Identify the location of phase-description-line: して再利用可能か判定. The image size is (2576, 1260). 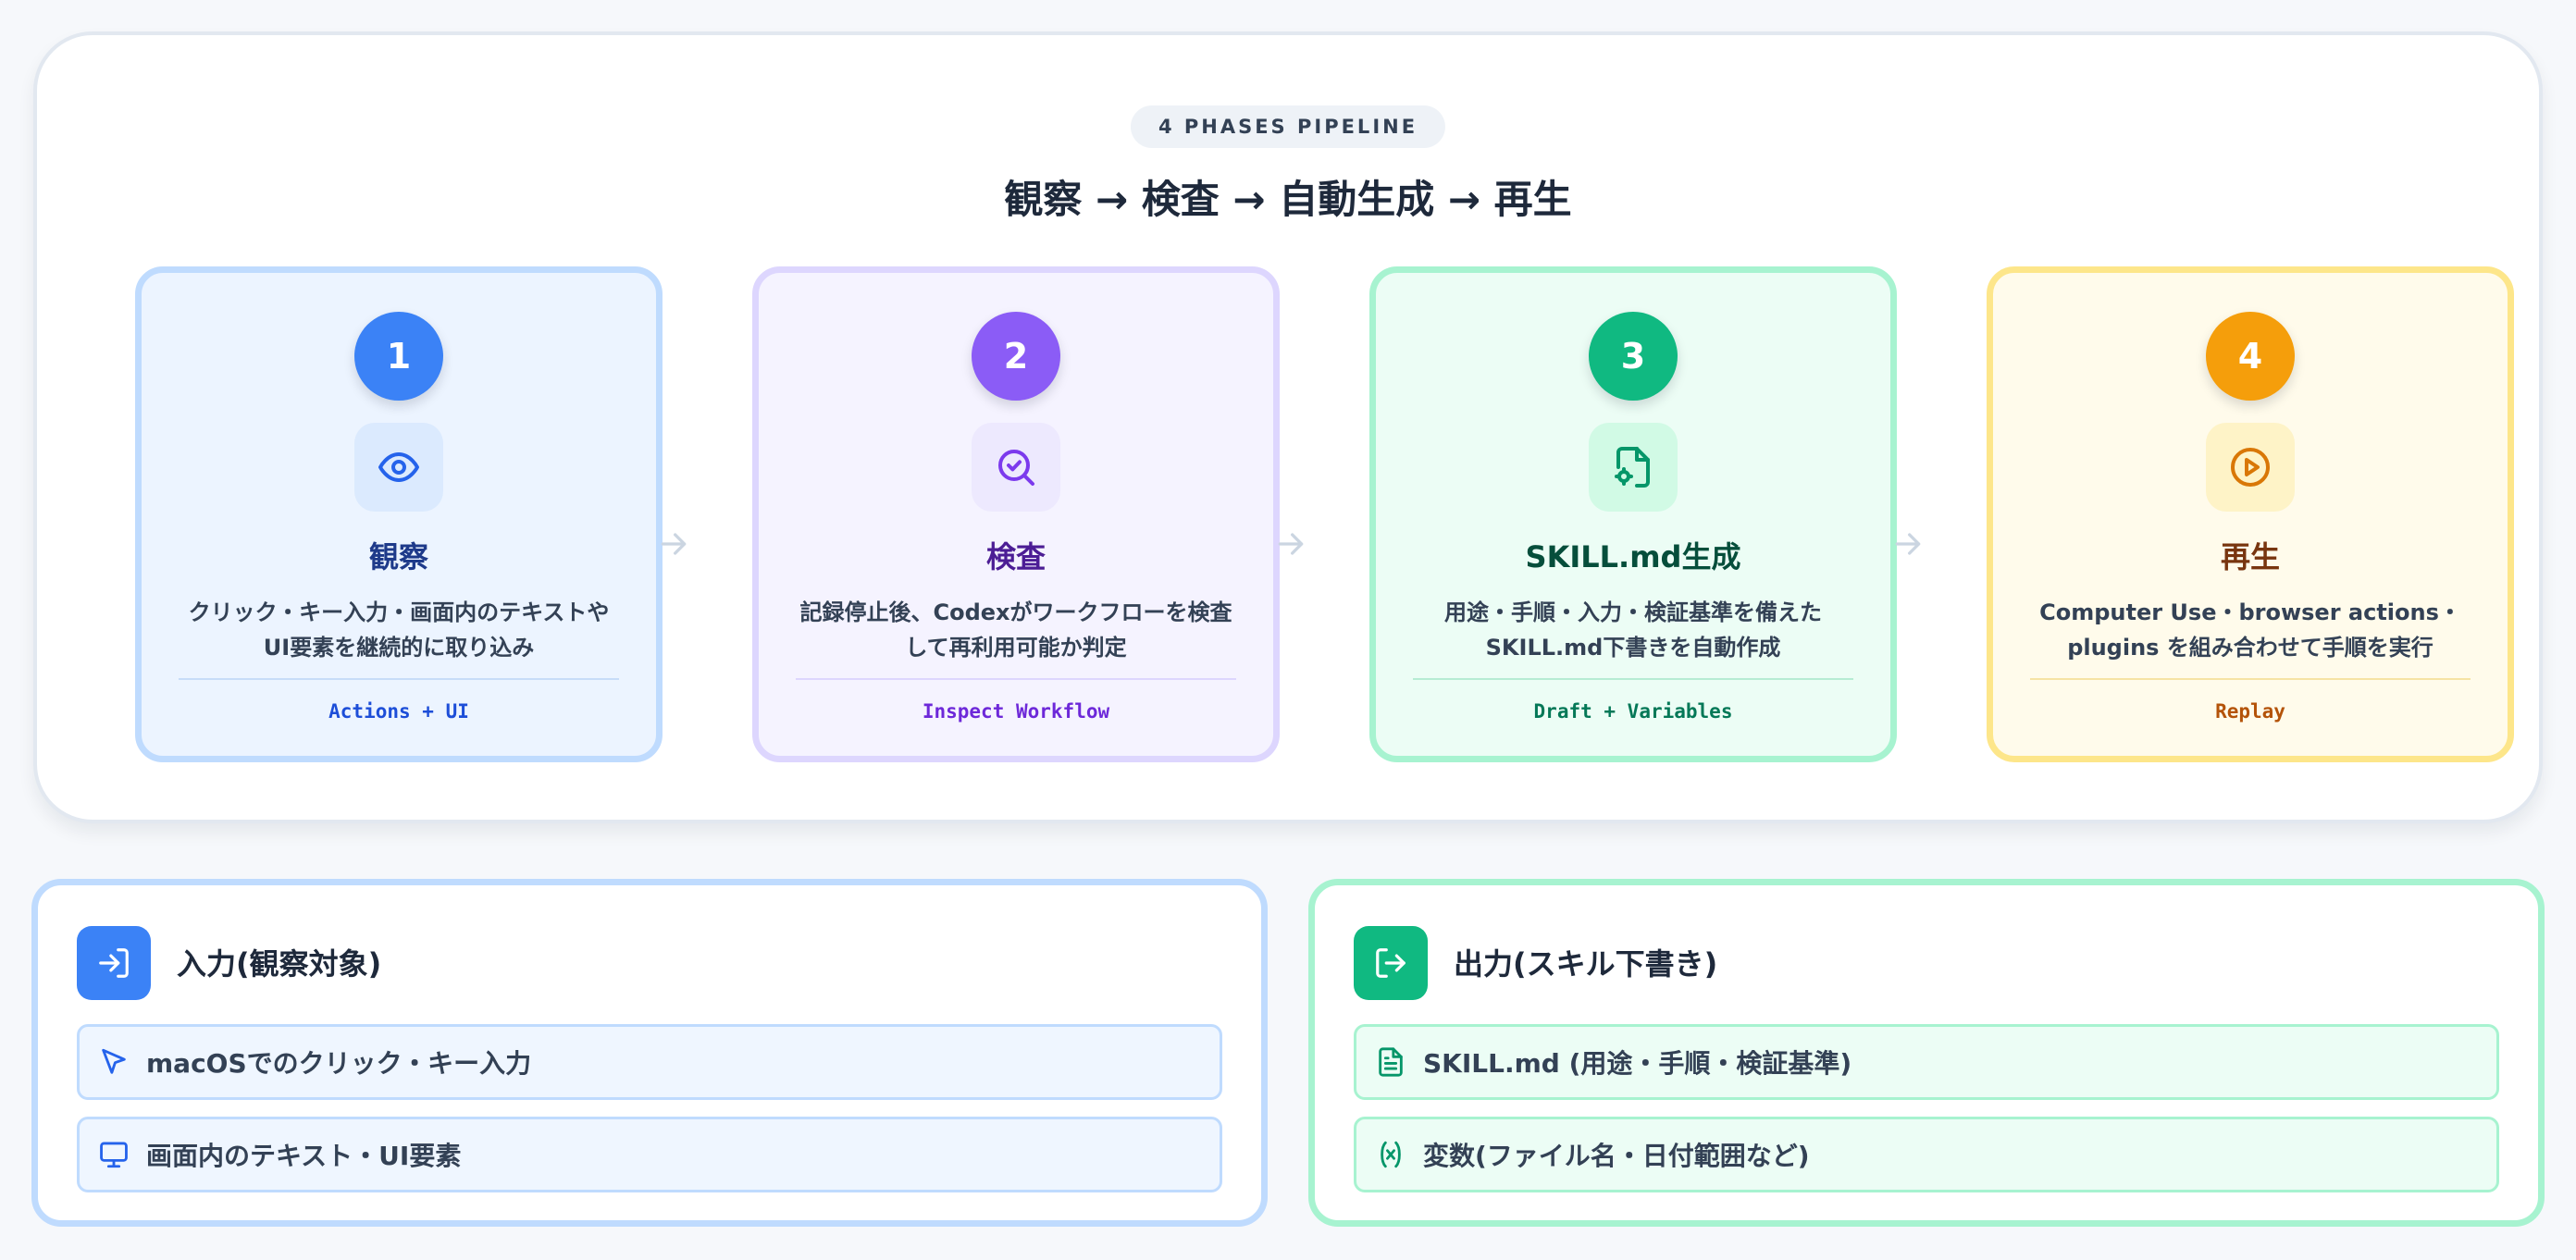
(1016, 648).